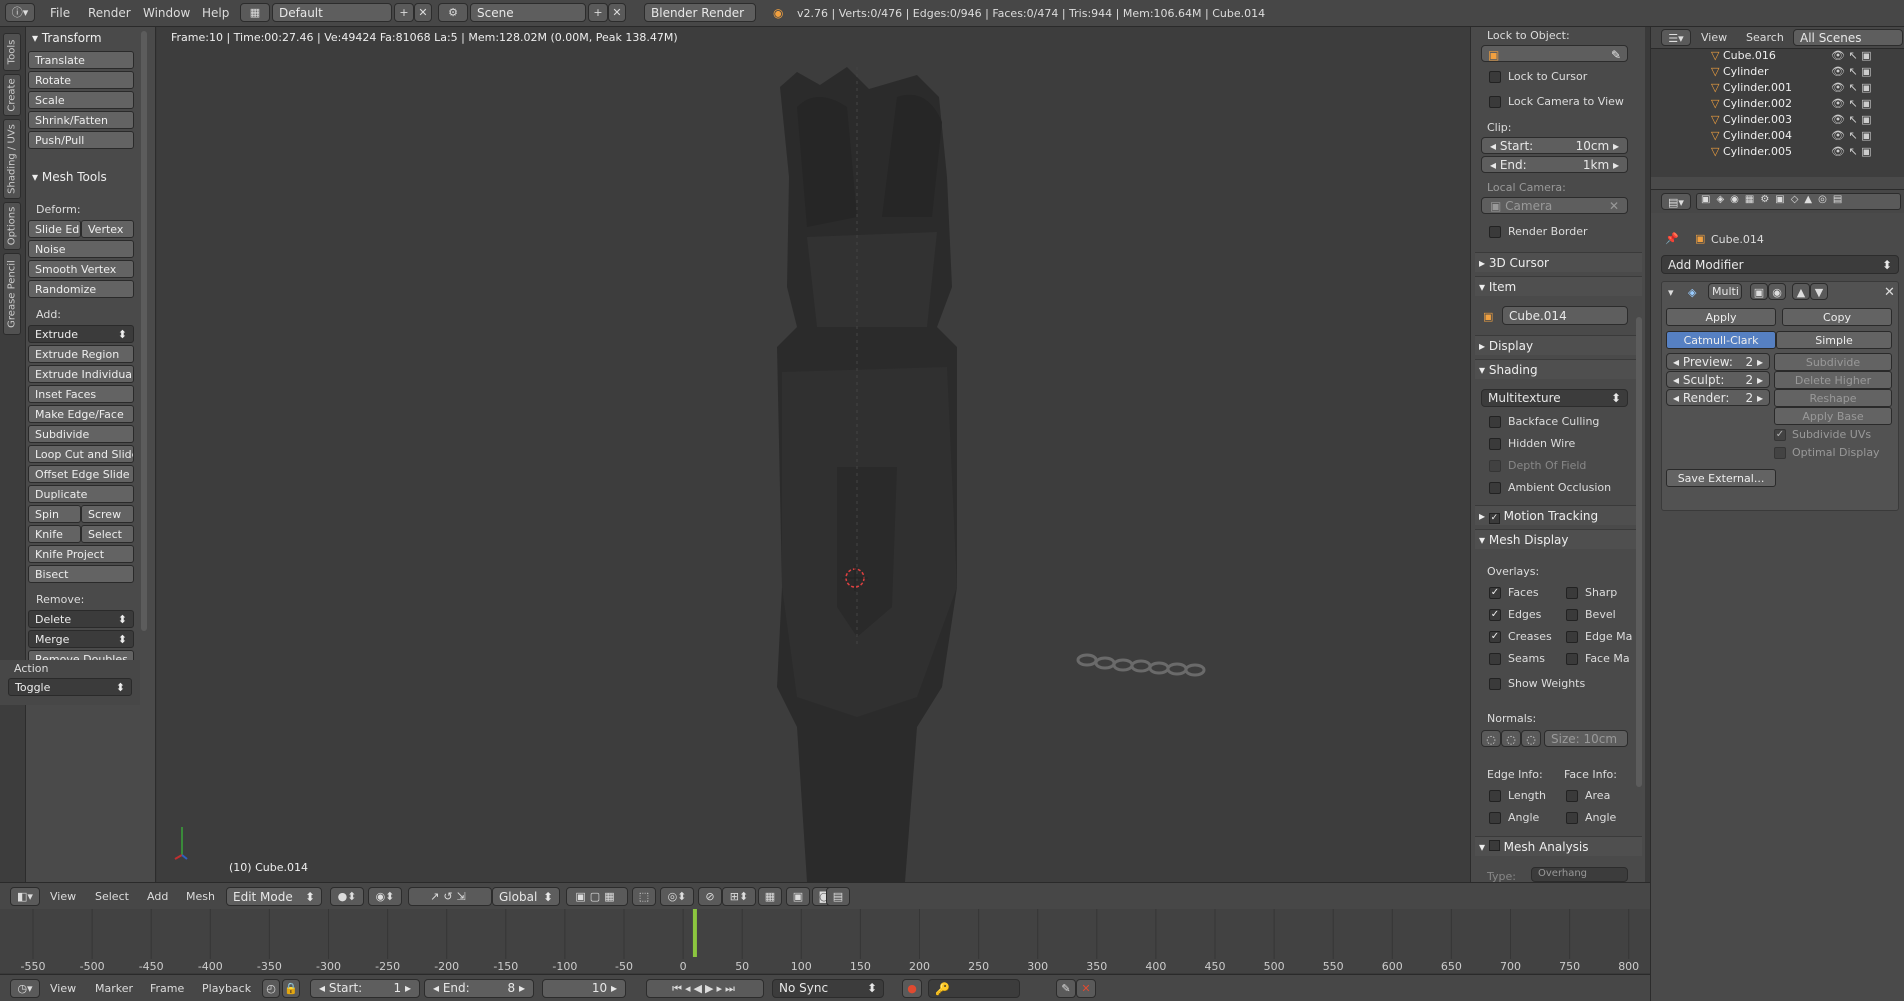 The width and height of the screenshot is (1904, 1001). What do you see at coordinates (1572, 796) in the screenshot?
I see `face-area-checkbox` at bounding box center [1572, 796].